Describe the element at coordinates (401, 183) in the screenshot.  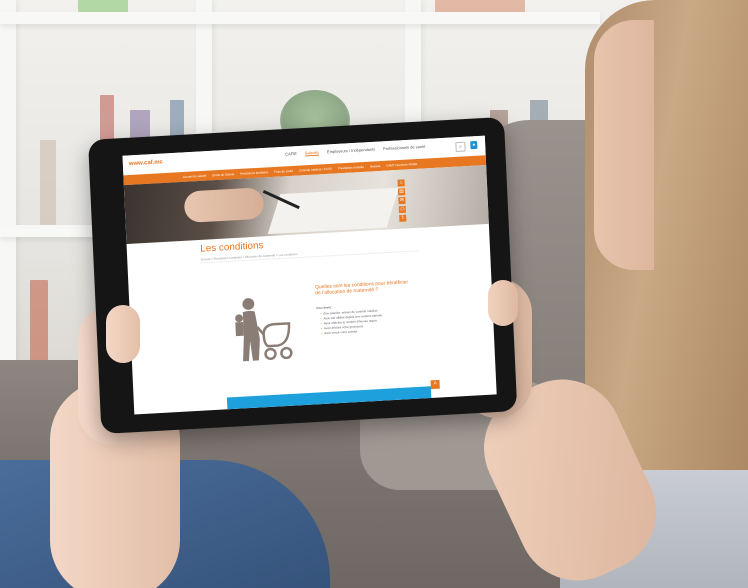
I see `home-icon: ⌂` at that location.